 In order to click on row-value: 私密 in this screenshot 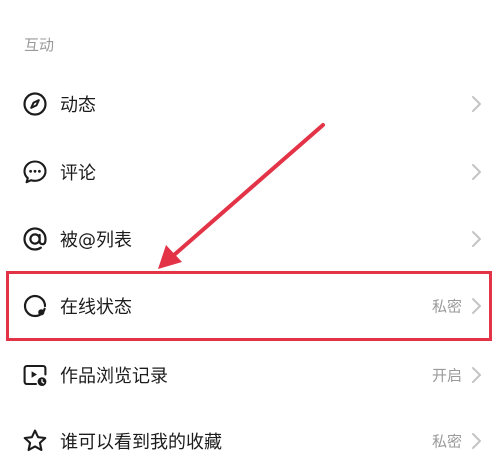, I will do `click(446, 441)`.